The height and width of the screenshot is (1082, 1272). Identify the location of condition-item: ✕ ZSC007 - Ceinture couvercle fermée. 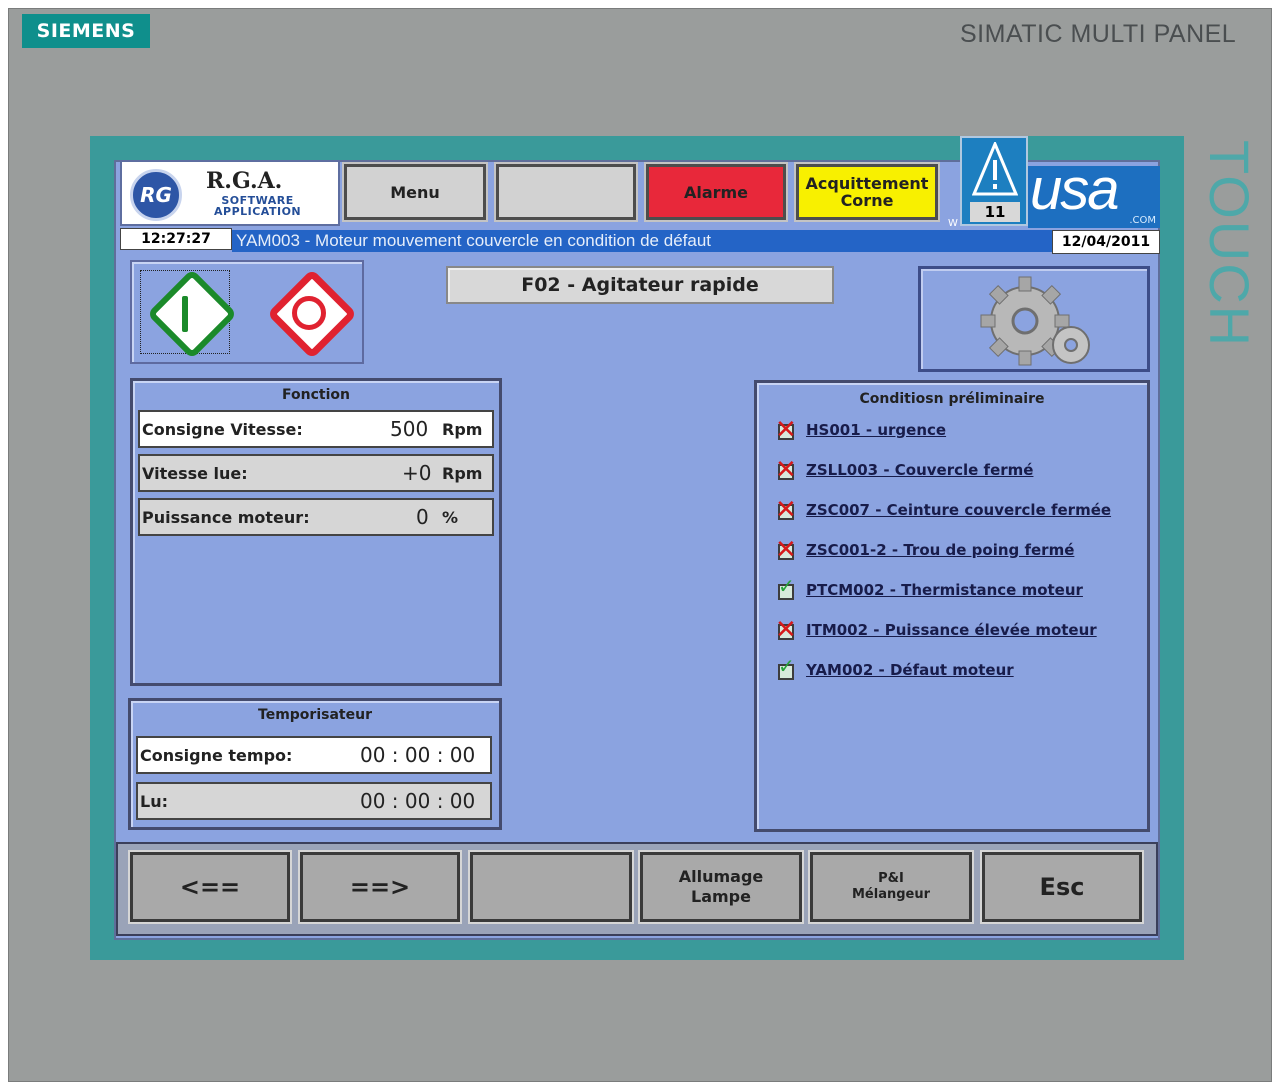
(941, 510).